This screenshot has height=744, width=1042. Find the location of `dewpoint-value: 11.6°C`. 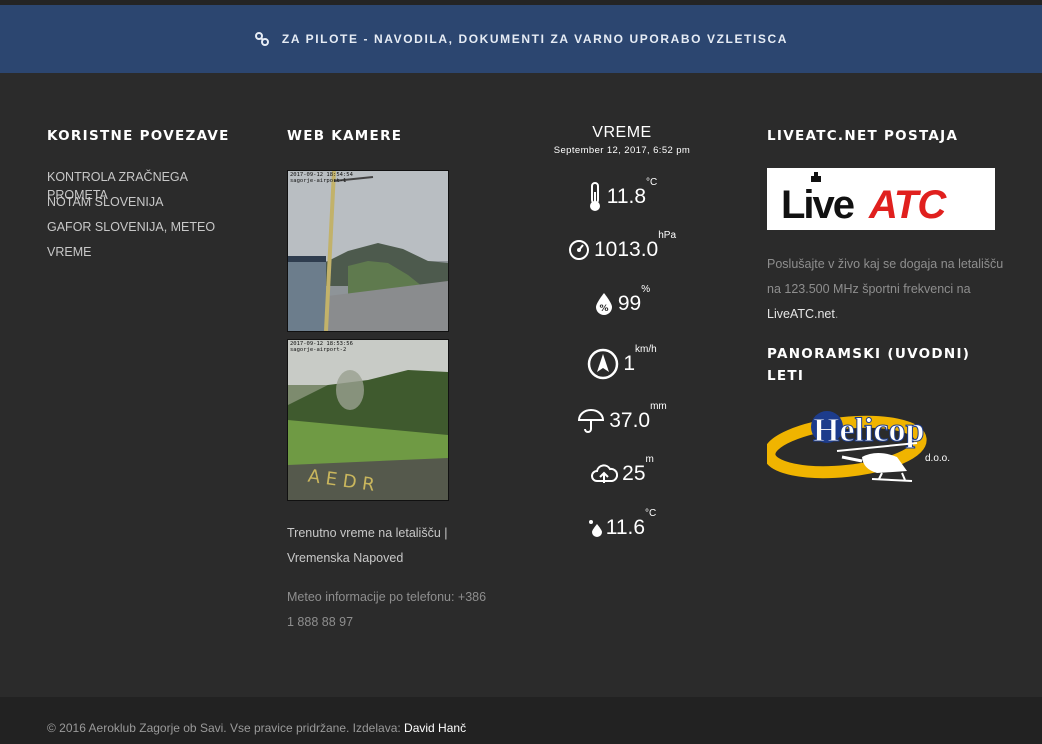

dewpoint-value: 11.6°C is located at coordinates (631, 523).